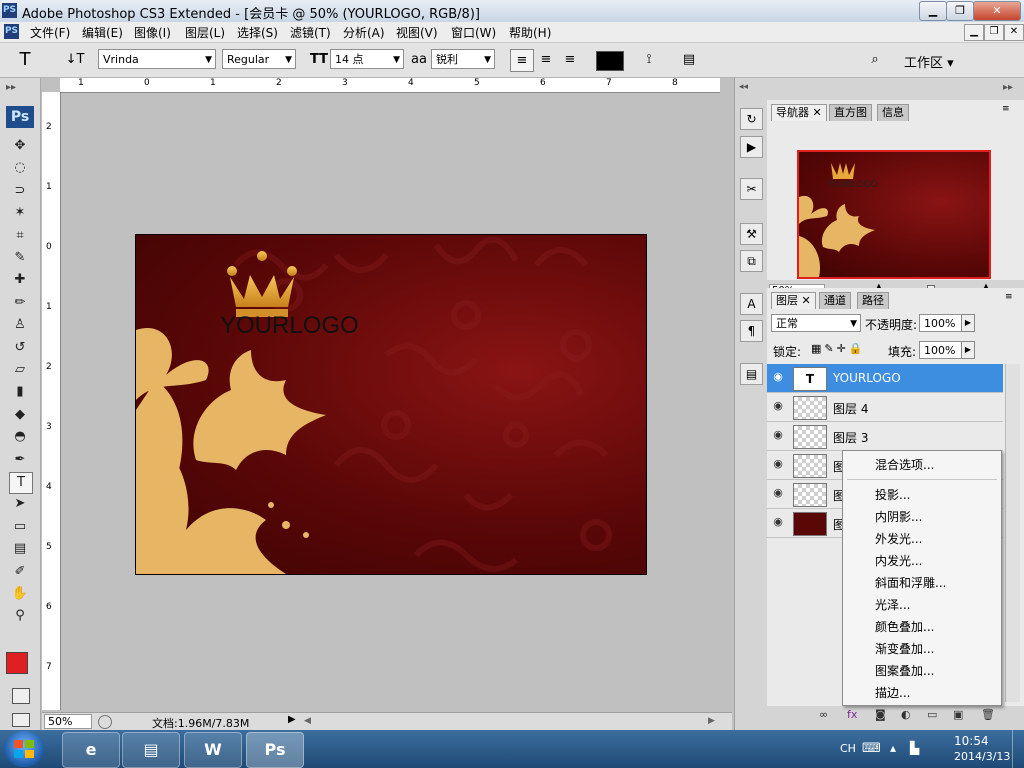  I want to click on trash-icon: 🗑, so click(988, 714).